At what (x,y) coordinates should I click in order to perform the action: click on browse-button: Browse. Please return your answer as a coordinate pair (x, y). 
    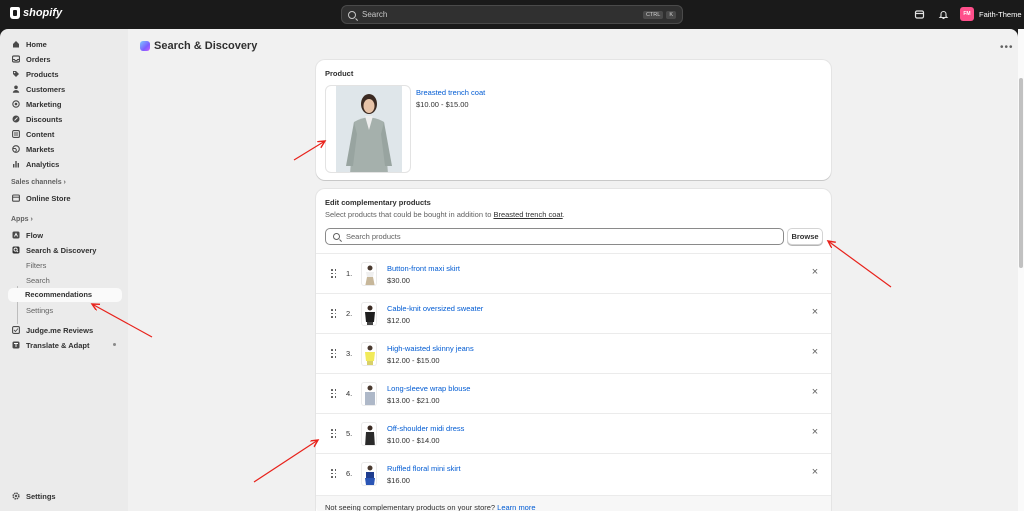
    Looking at the image, I should click on (805, 236).